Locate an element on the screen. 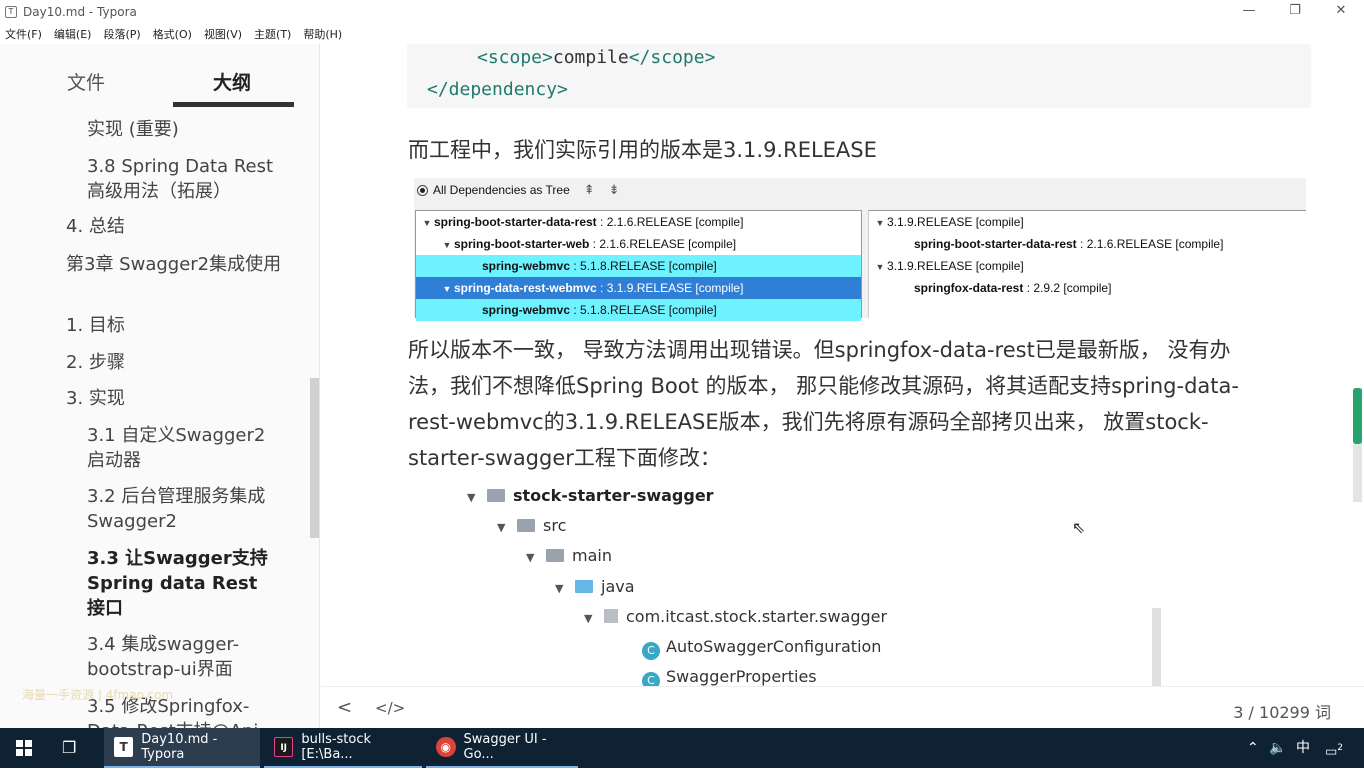 This screenshot has height=772, width=1364. source-folder-icon is located at coordinates (584, 586).